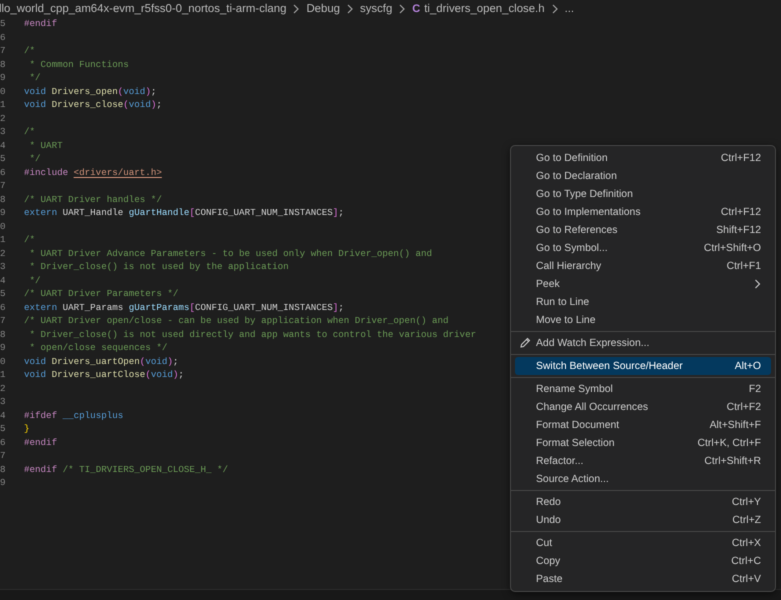  What do you see at coordinates (643, 230) in the screenshot?
I see `menu-item: Go to References Shift+F12` at bounding box center [643, 230].